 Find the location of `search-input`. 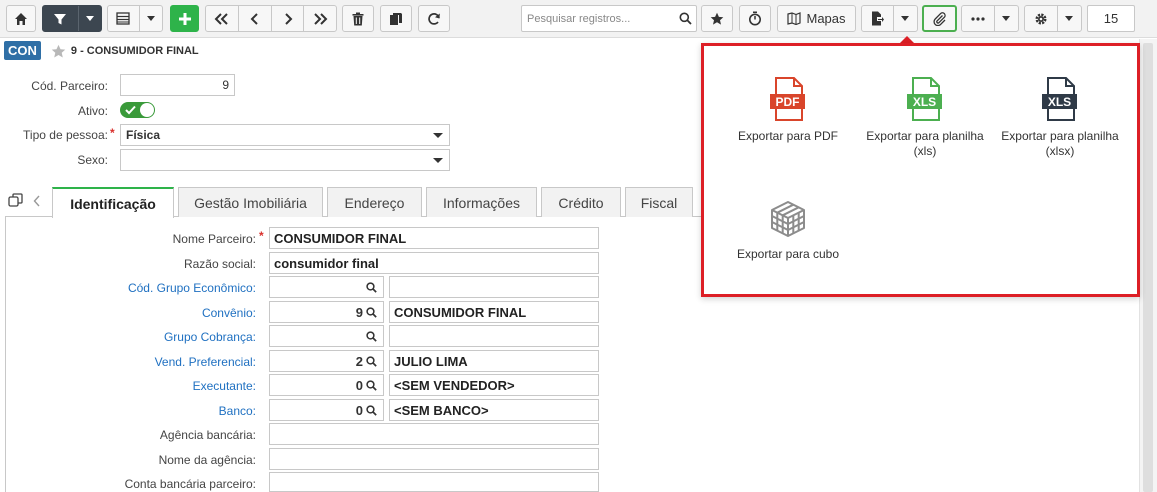

search-input is located at coordinates (597, 18).